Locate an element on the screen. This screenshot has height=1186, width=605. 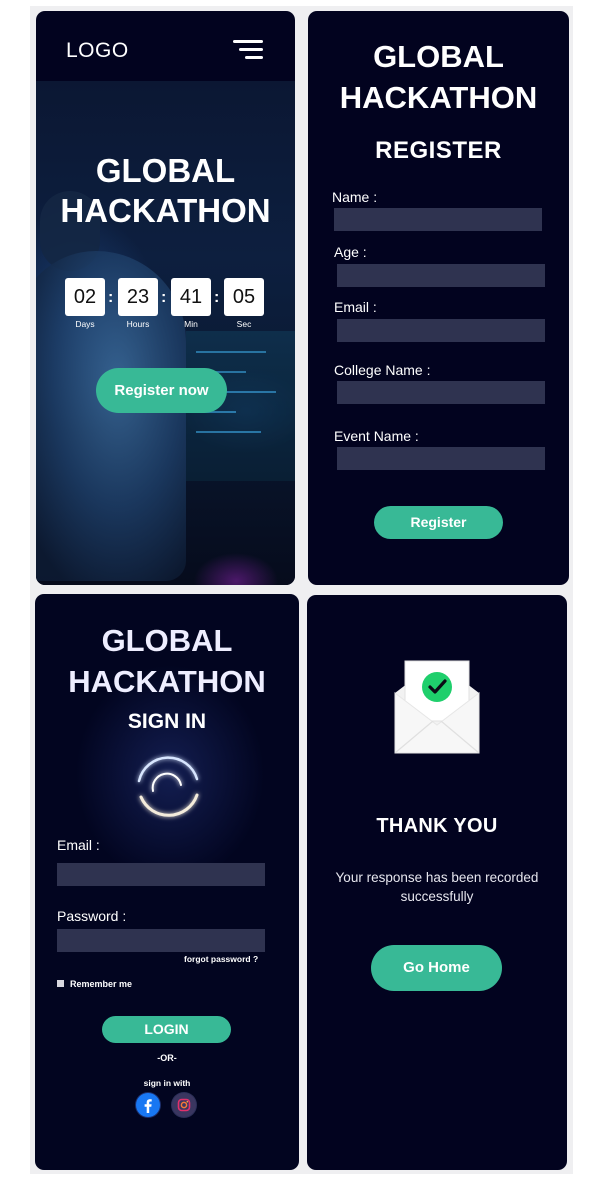
fingerprint-ring-icon is located at coordinates (168, 786).